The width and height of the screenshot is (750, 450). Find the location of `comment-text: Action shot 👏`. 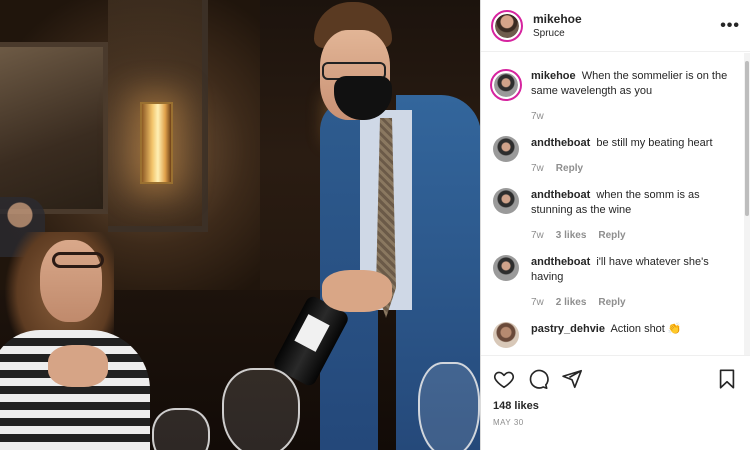

comment-text: Action shot 👏 is located at coordinates (646, 329).